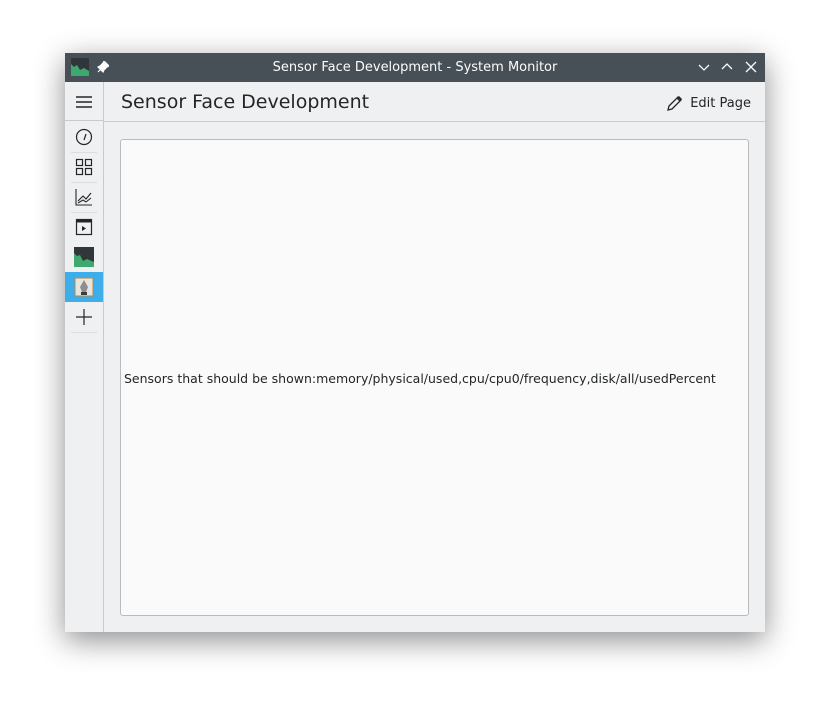 This screenshot has height=709, width=830. Describe the element at coordinates (675, 103) in the screenshot. I see `pencil-icon` at that location.